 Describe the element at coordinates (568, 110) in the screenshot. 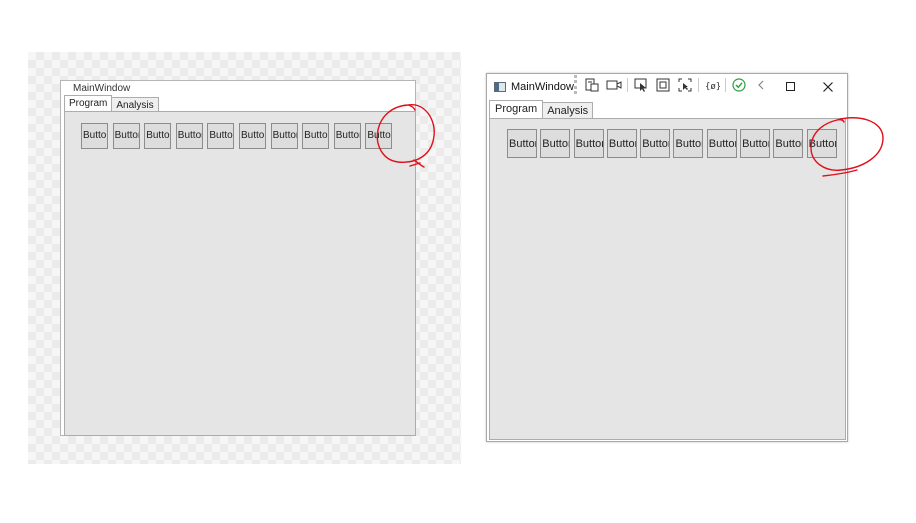

I see `tab-analysis: Analysis` at that location.